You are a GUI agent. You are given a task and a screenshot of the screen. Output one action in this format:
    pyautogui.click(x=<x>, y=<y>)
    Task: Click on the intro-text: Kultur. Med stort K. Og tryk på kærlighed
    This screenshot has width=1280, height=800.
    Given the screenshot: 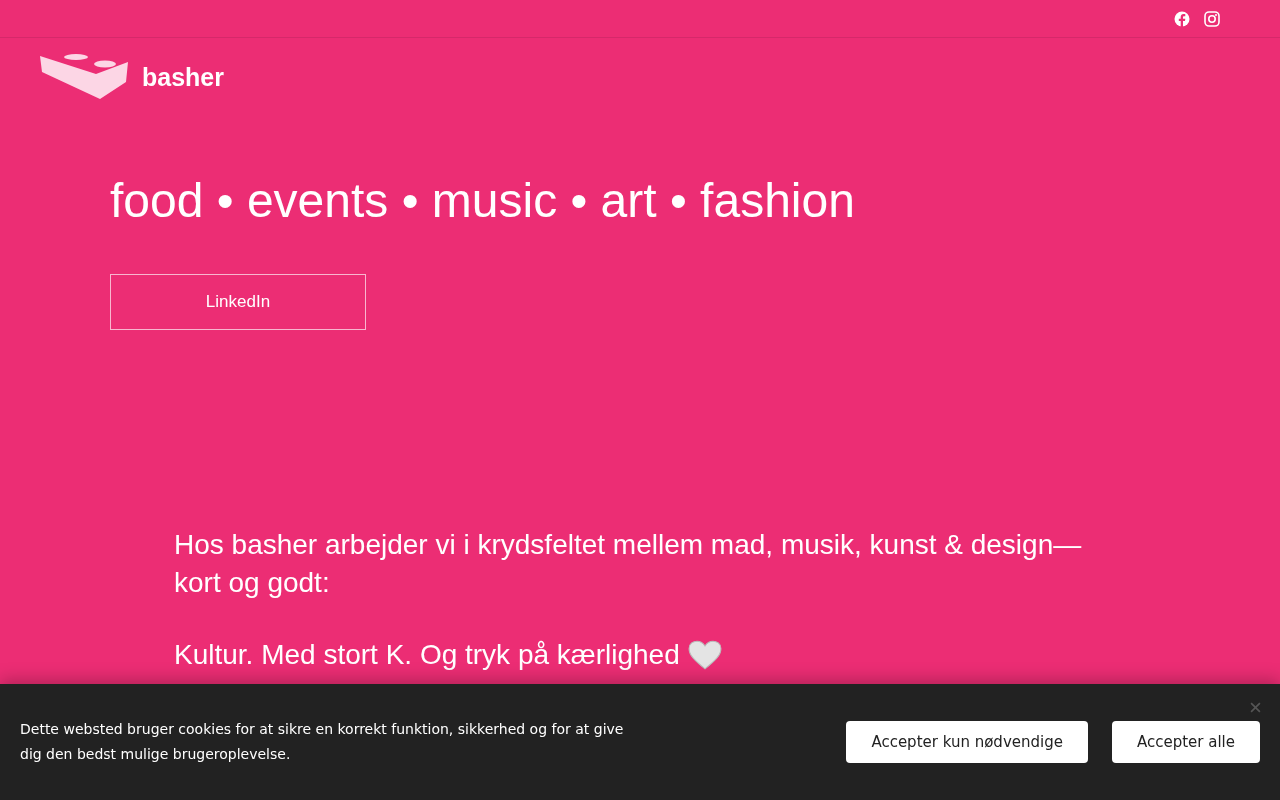 What is the action you would take?
    pyautogui.click(x=427, y=655)
    